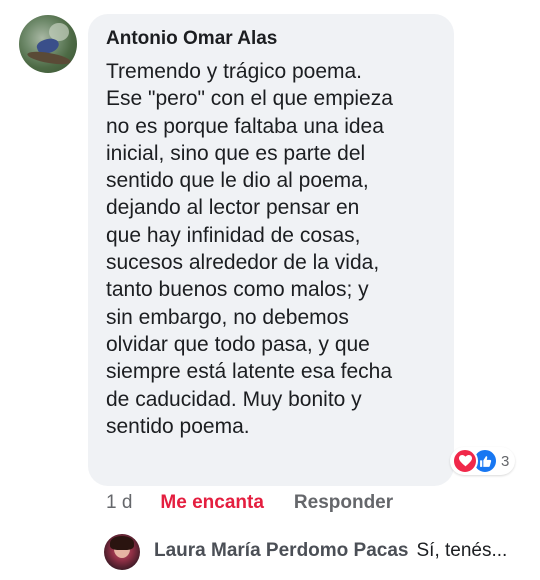  What do you see at coordinates (243, 263) in the screenshot?
I see `comment-line: sucesos alrededor de la vida,` at bounding box center [243, 263].